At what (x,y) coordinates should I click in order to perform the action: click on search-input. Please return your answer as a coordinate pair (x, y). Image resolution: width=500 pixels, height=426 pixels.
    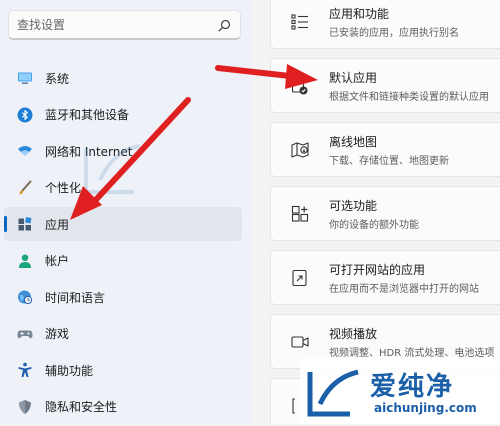
    Looking at the image, I should click on (112, 25).